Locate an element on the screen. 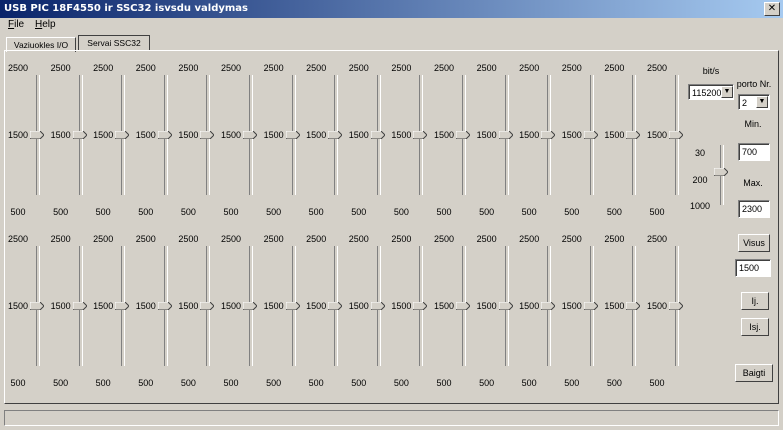 The width and height of the screenshot is (783, 430). menu-help: Help is located at coordinates (45, 24).